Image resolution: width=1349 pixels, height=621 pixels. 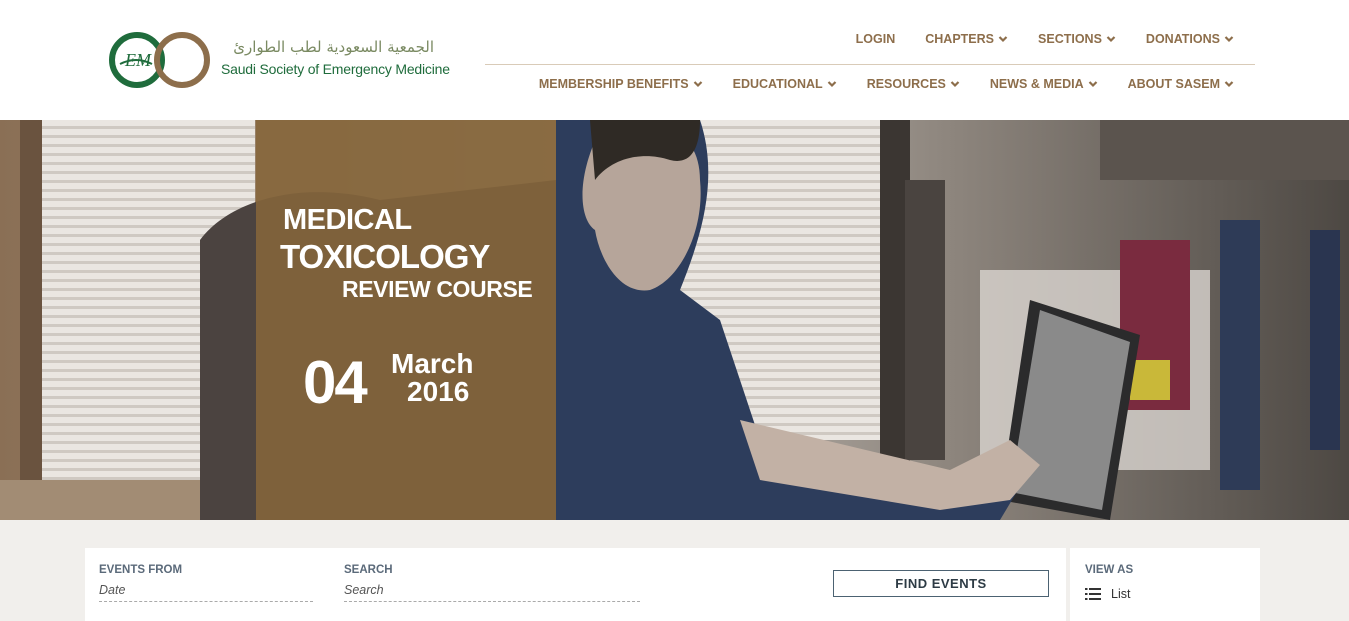 I want to click on nav-educational-label: EDUCATIONAL, so click(x=777, y=84).